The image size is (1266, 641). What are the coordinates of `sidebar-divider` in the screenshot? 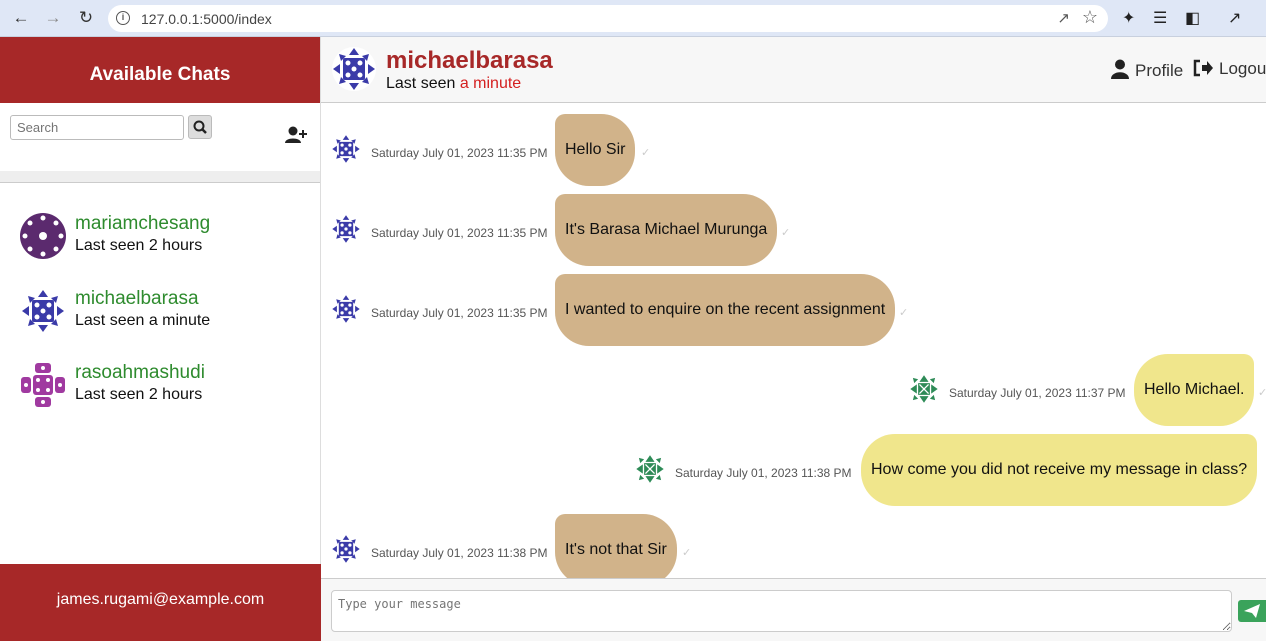 It's located at (160, 177).